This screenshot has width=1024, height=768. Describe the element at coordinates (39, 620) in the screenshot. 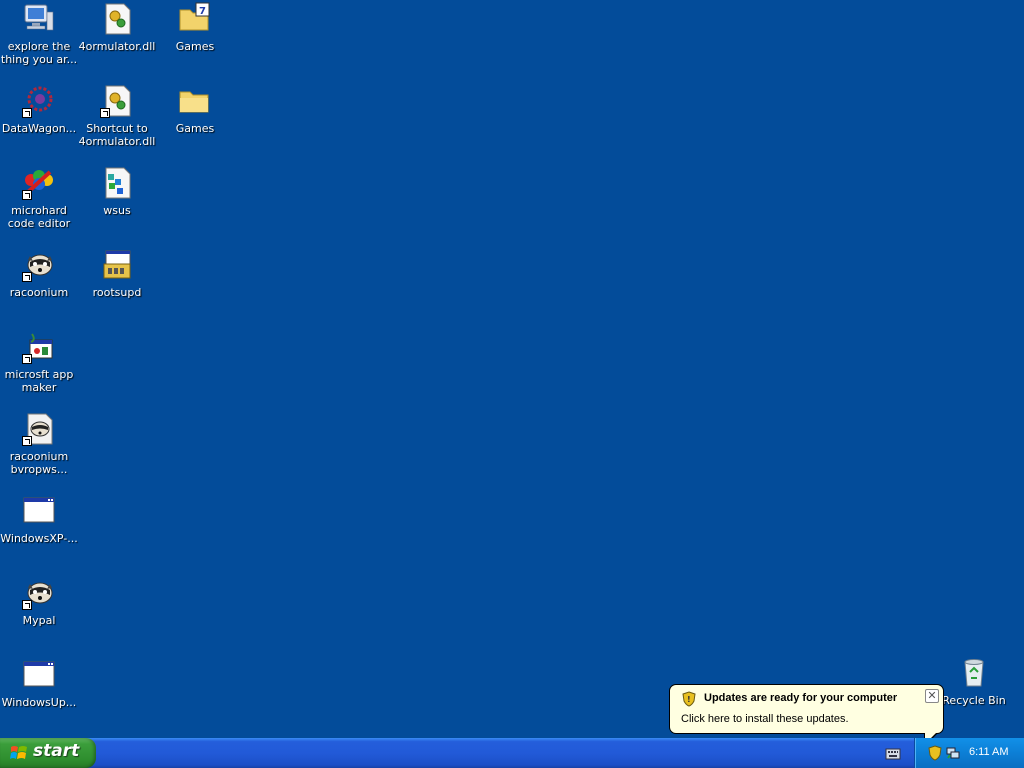

I see `desktop-icon-label: Mypal` at that location.